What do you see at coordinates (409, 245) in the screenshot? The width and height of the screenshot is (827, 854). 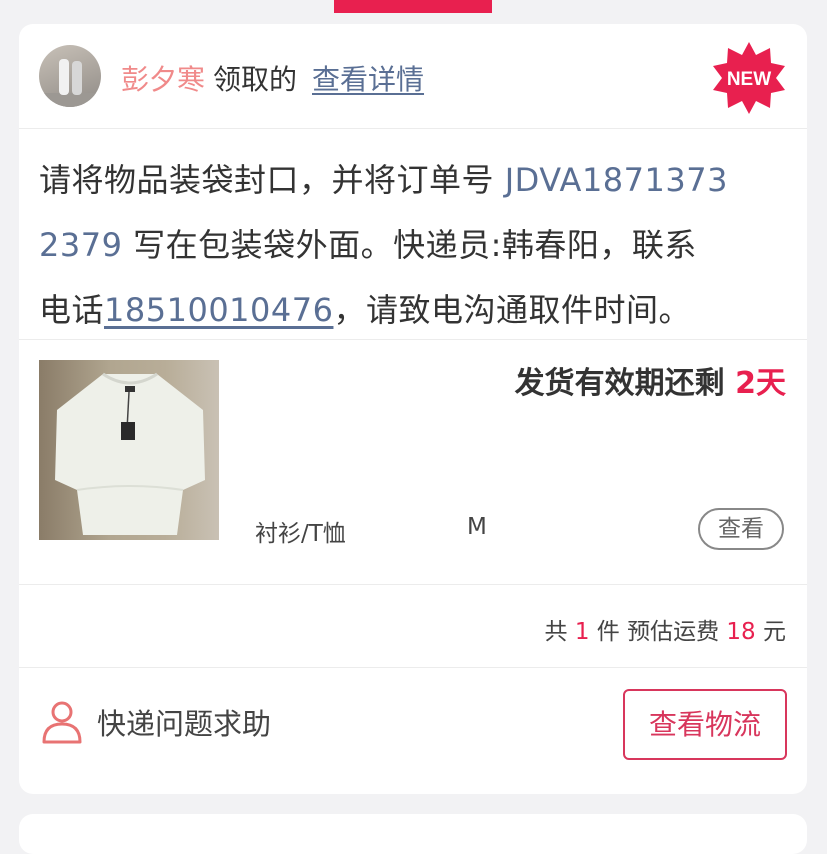 I see `instruction-text-2: 写在包装袋外面。快递员:韩春阳，联系` at bounding box center [409, 245].